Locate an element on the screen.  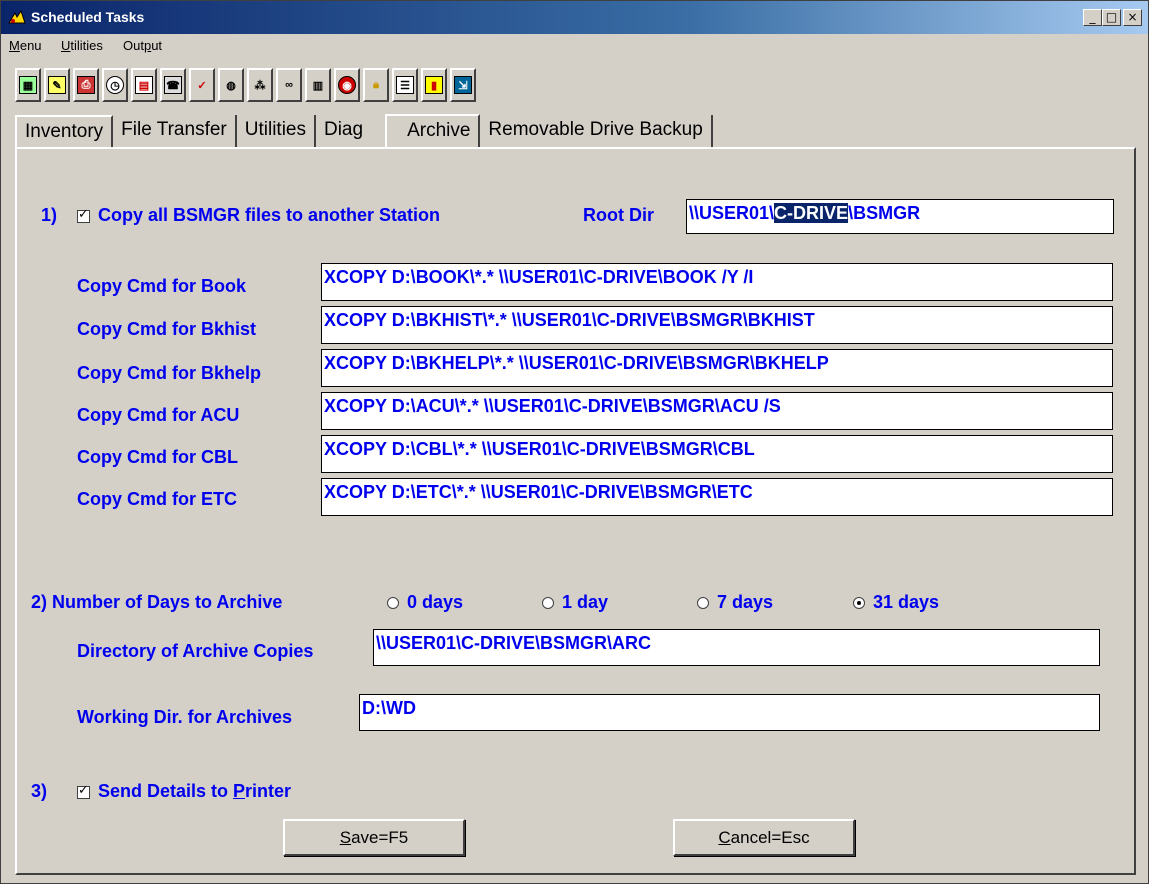
printer-icon: ⎙ is located at coordinates (86, 85).